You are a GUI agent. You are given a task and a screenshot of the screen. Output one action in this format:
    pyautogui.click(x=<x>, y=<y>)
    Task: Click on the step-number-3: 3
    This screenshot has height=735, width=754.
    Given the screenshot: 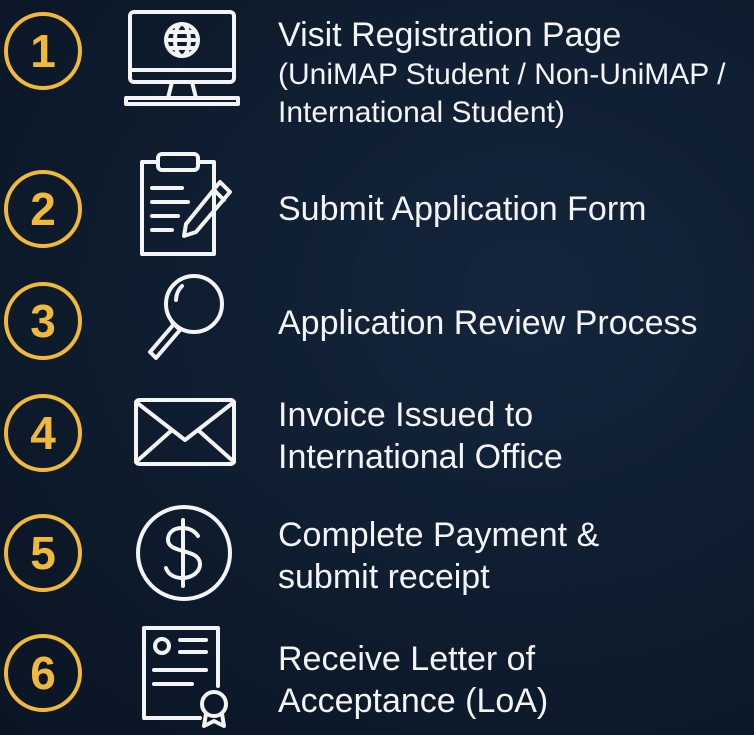 What is the action you would take?
    pyautogui.click(x=43, y=321)
    